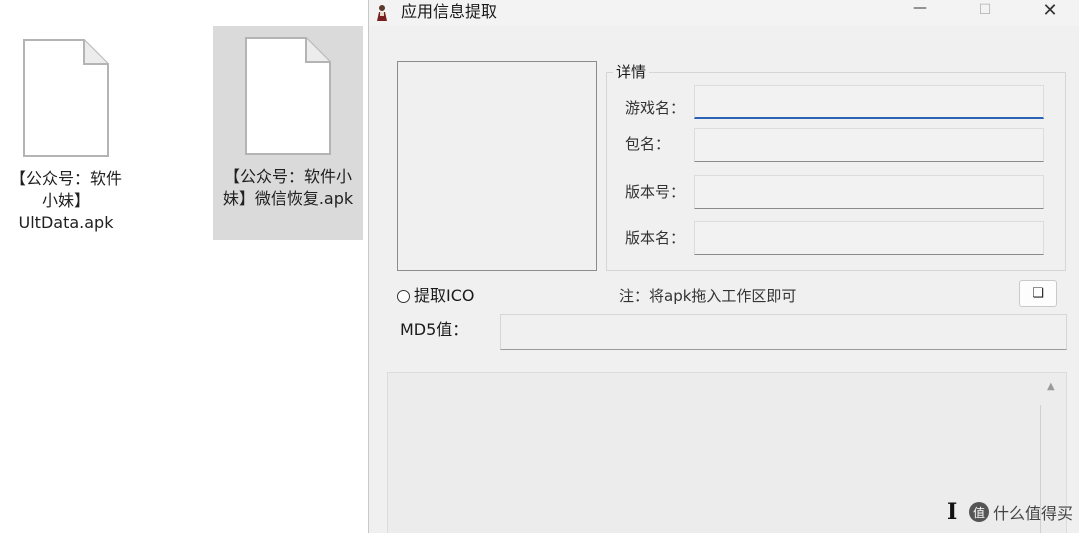 This screenshot has height=533, width=1079. Describe the element at coordinates (869, 192) in the screenshot. I see `version-code-input` at that location.